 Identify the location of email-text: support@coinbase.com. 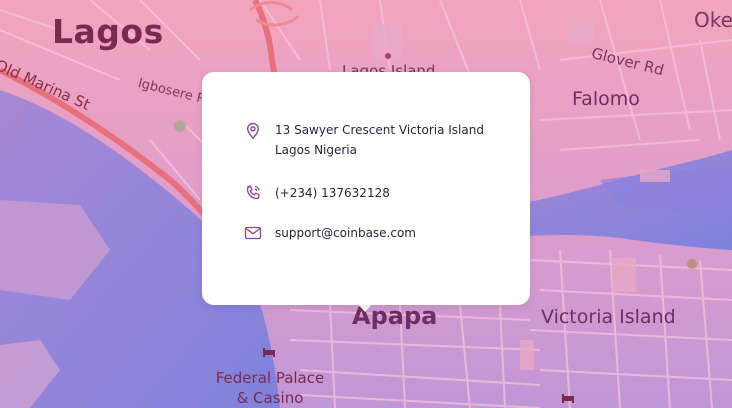
(345, 233).